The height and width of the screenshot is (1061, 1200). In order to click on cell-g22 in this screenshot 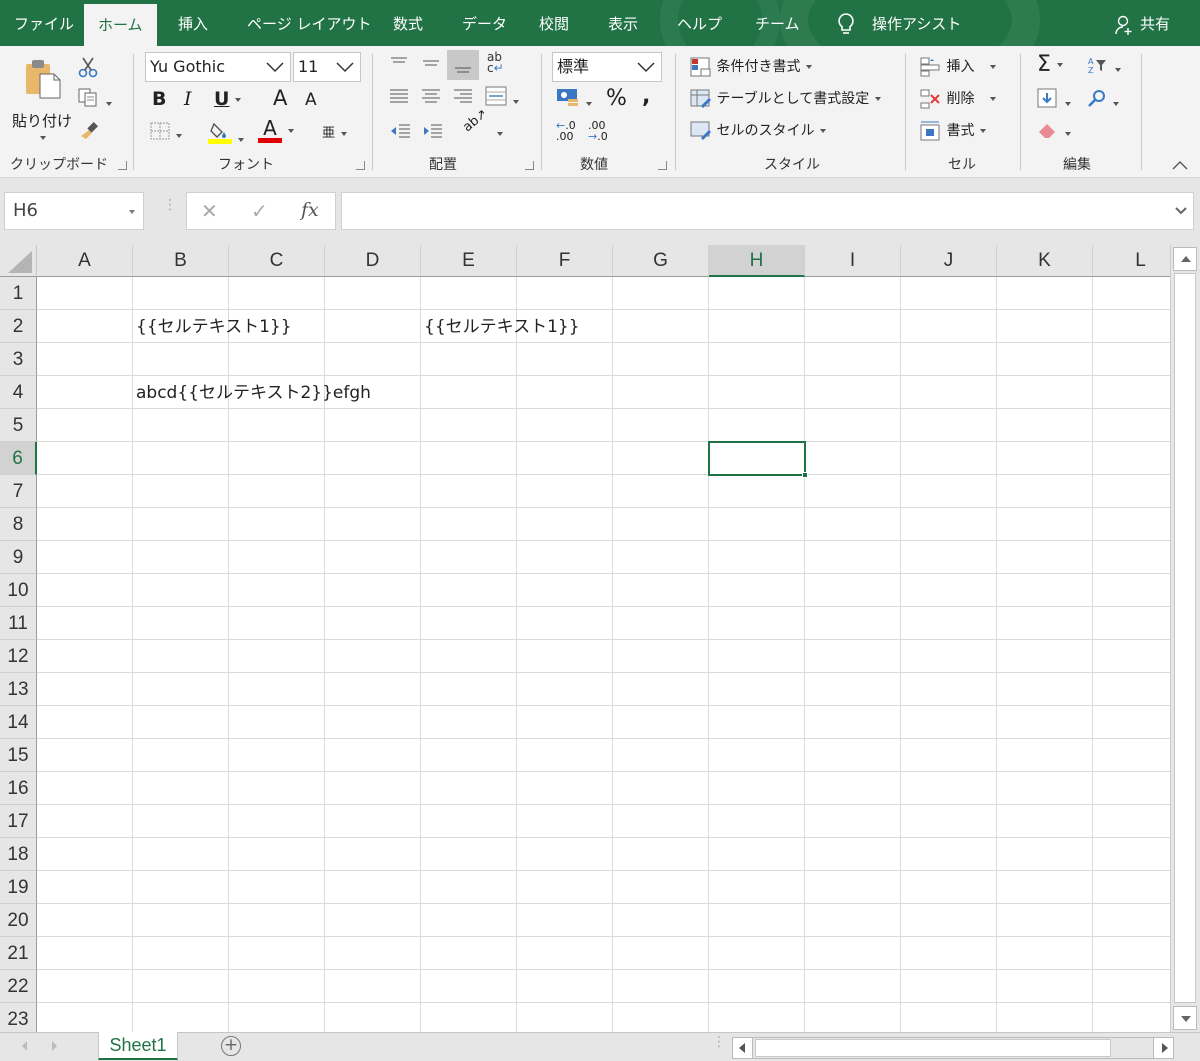, I will do `click(661, 986)`.